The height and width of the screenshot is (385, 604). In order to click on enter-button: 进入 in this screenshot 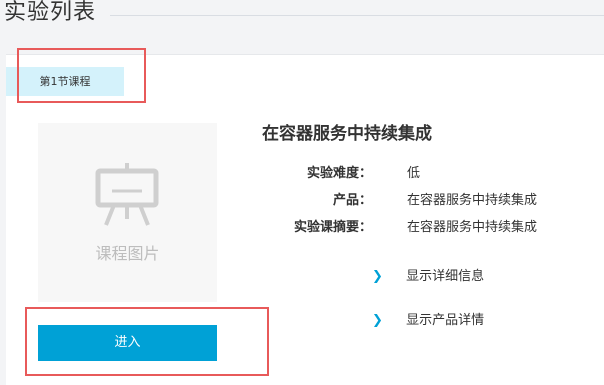, I will do `click(127, 343)`.